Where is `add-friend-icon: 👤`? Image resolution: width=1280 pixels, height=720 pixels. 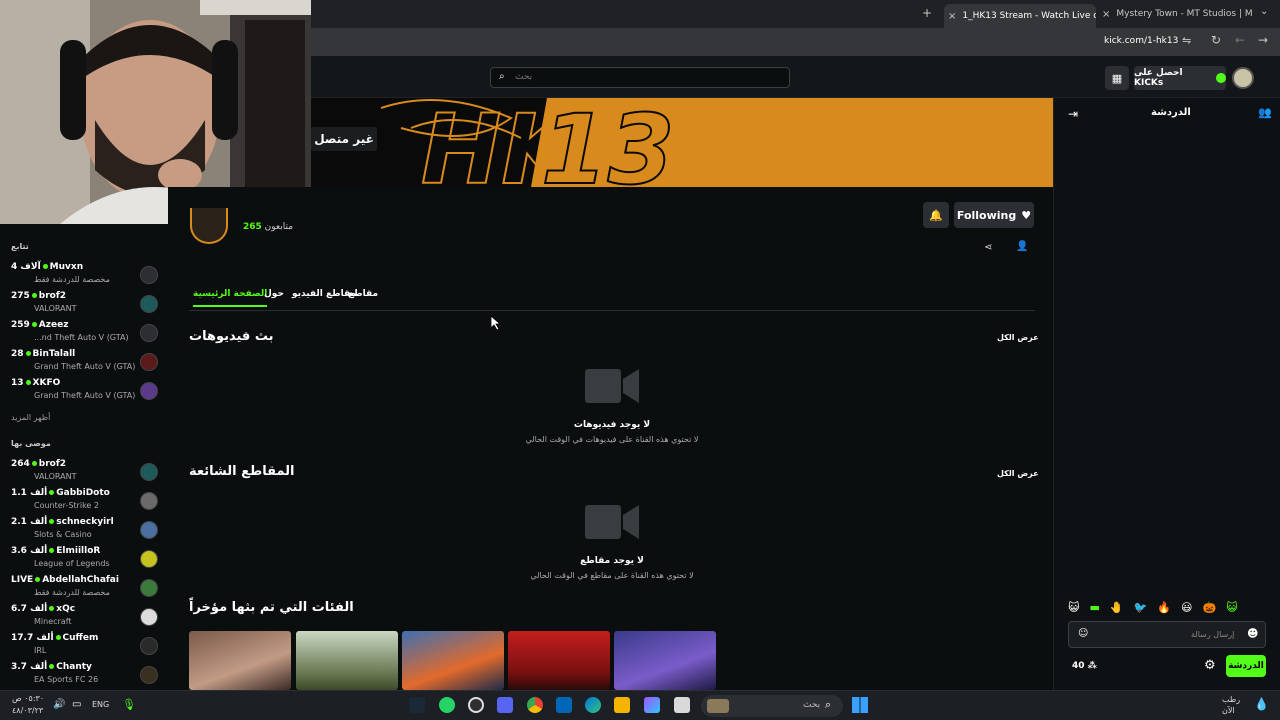
add-friend-icon: 👤 is located at coordinates (1022, 246).